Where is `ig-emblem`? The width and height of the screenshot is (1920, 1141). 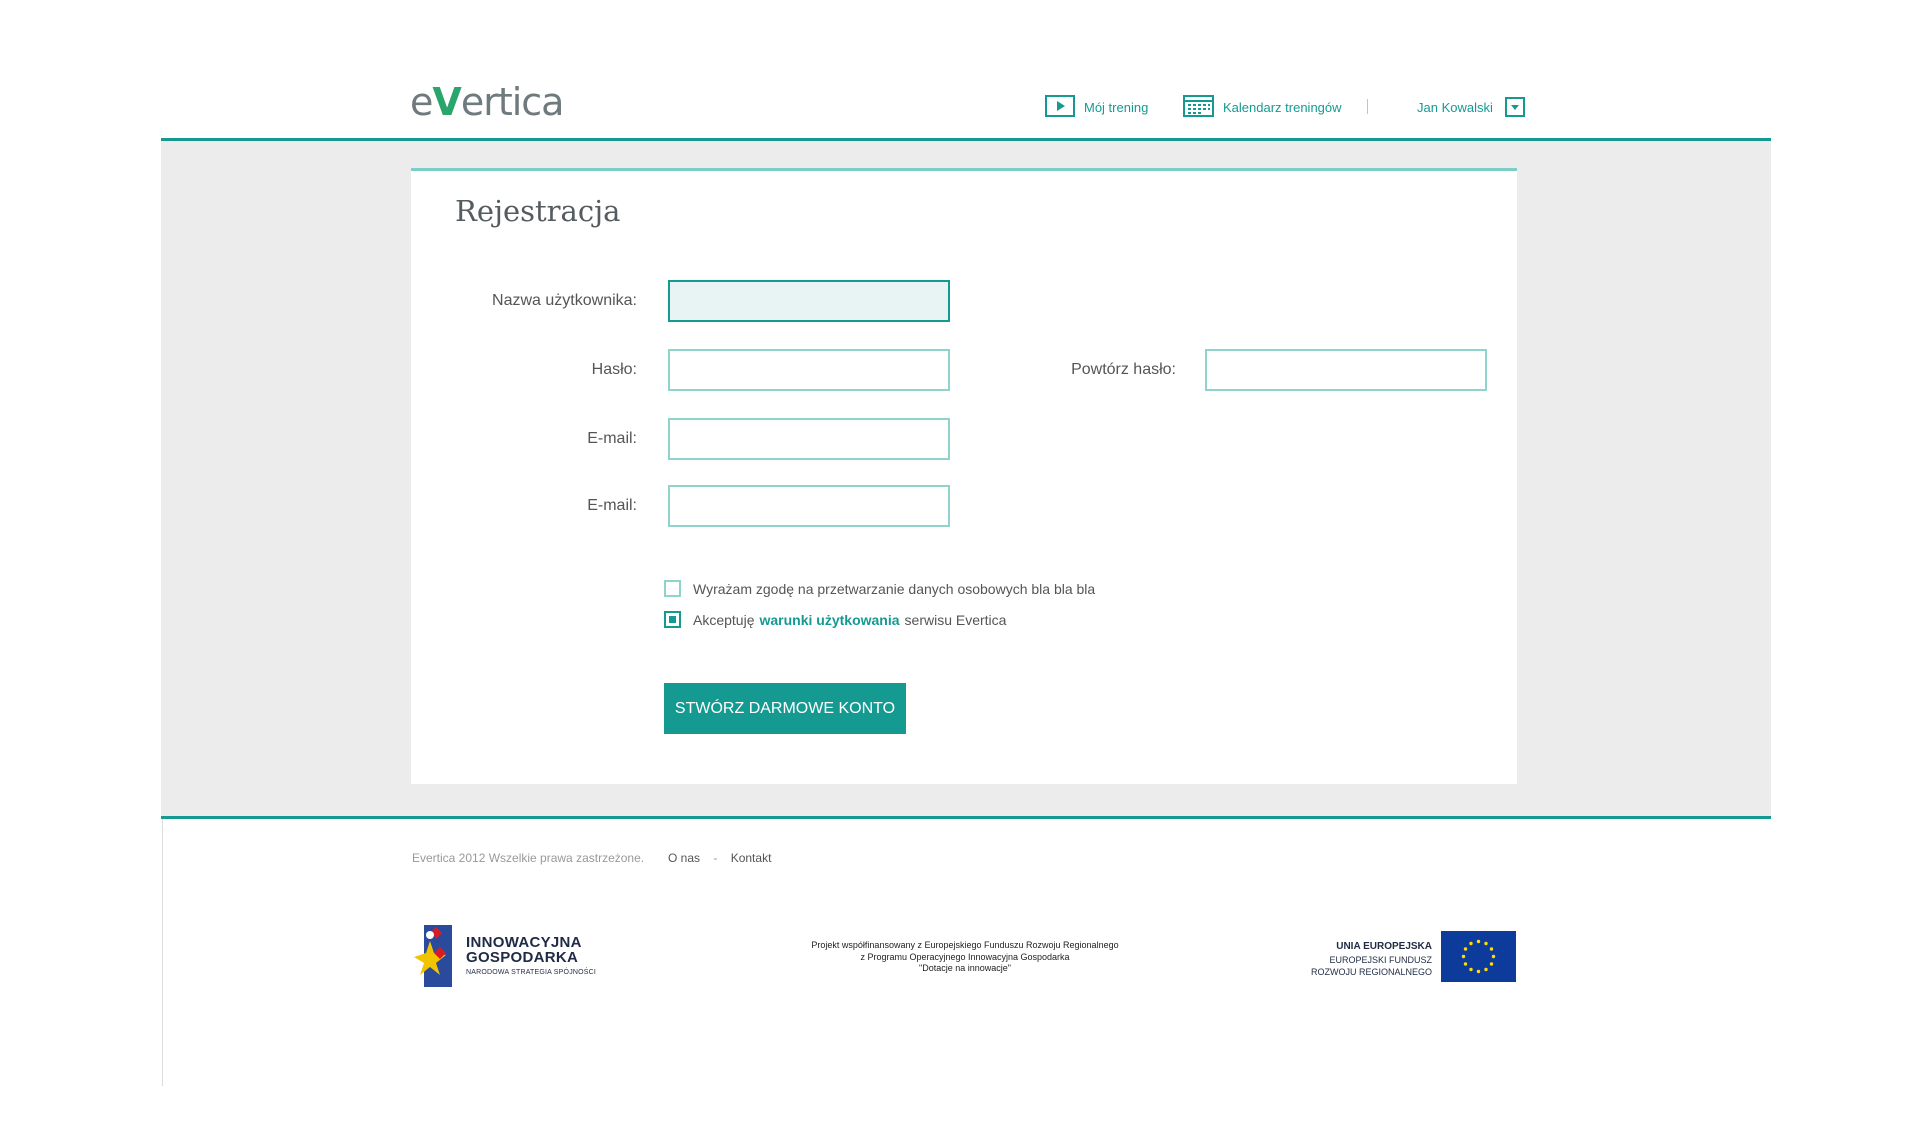
ig-emblem is located at coordinates (433, 956).